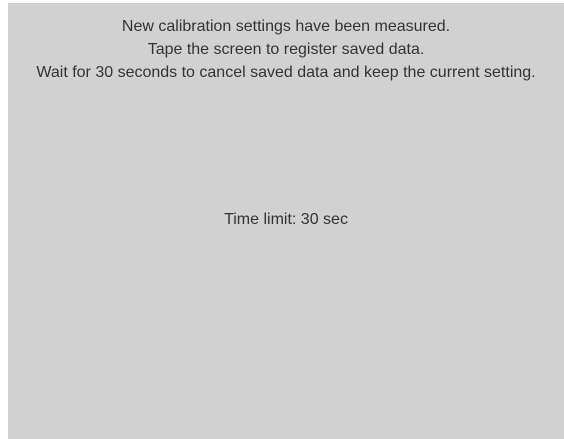  I want to click on message-line-tap-instruction: Tape the screen to register saved data., so click(286, 49).